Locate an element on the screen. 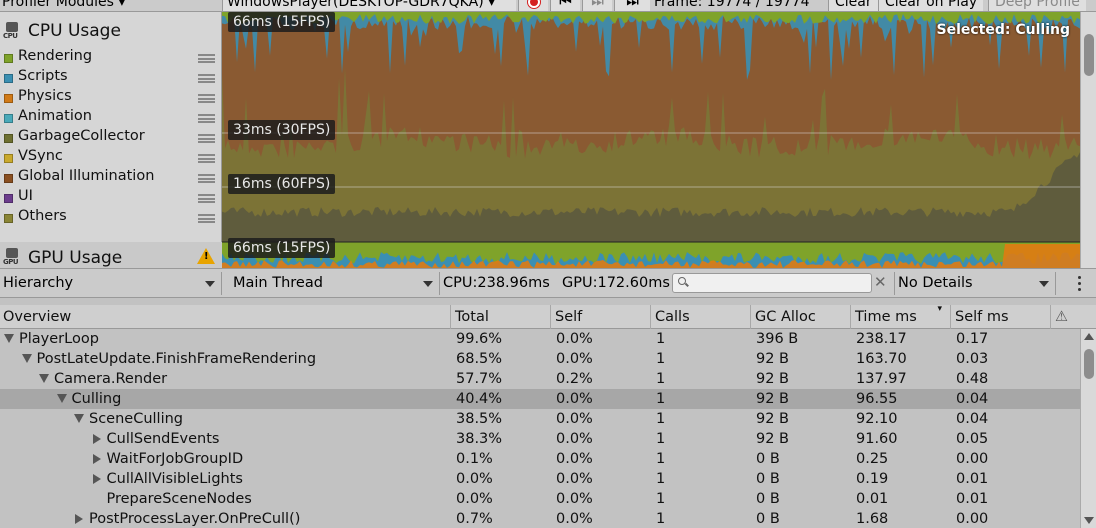 The height and width of the screenshot is (528, 1096). legend-item-vsync: VSync is located at coordinates (111, 158).